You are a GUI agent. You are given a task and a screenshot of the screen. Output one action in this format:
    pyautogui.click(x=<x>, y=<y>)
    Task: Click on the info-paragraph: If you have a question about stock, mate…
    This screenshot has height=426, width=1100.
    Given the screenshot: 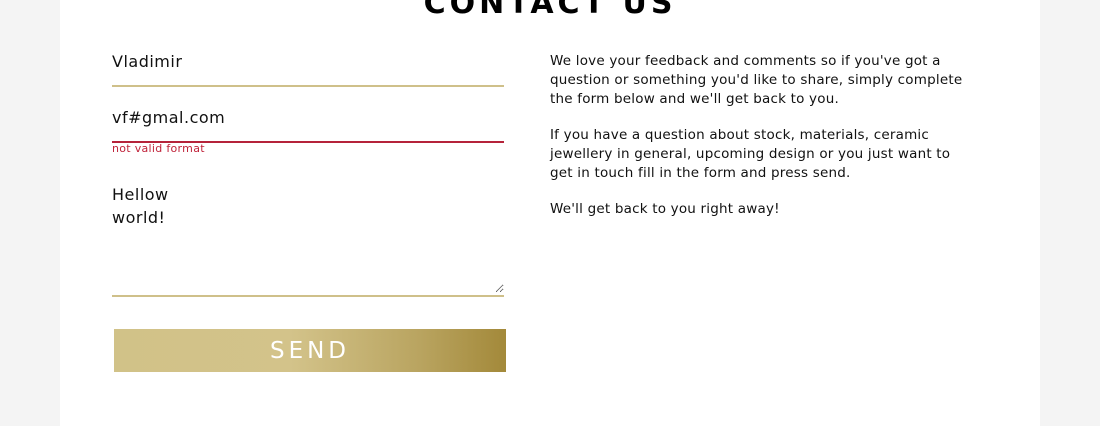 What is the action you would take?
    pyautogui.click(x=750, y=154)
    